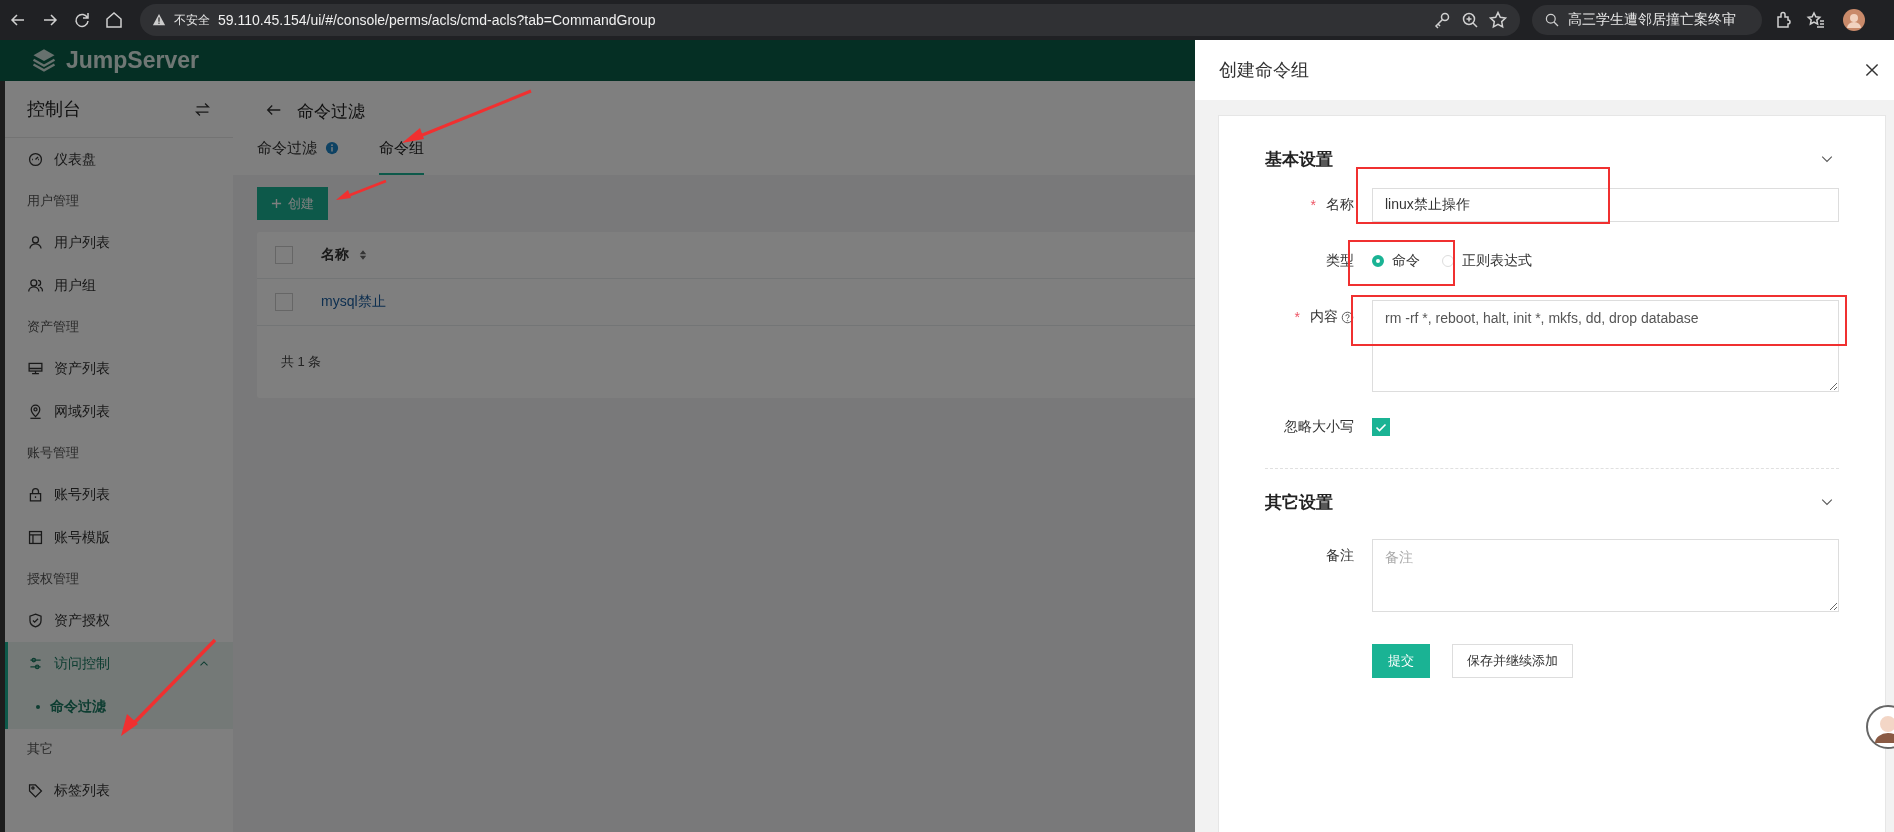 Image resolution: width=1894 pixels, height=832 pixels. I want to click on menu-heading: 用户管理, so click(53, 201).